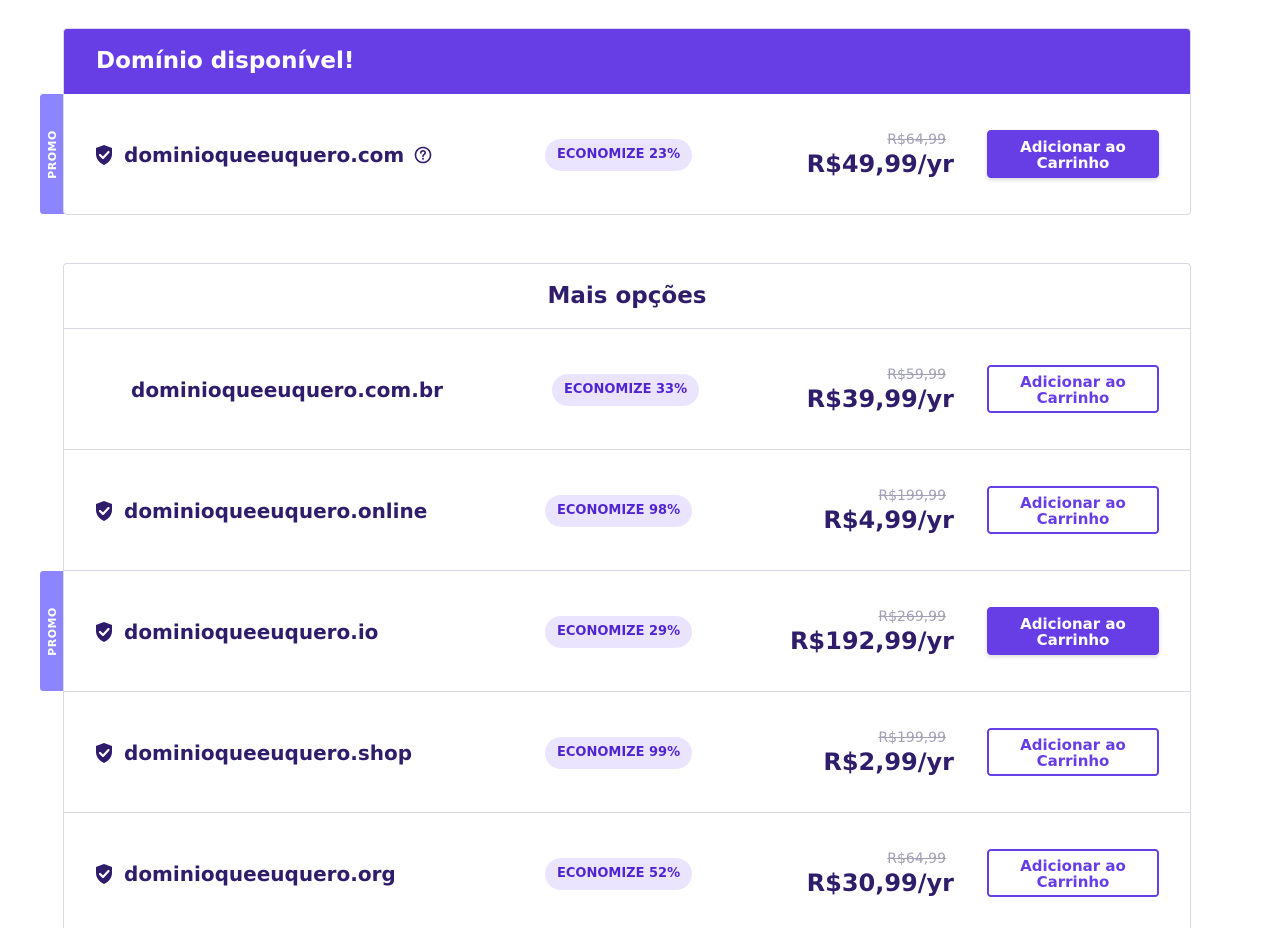 The width and height of the screenshot is (1271, 928). I want to click on discount-badge: ECONOMIZE 52%, so click(619, 874).